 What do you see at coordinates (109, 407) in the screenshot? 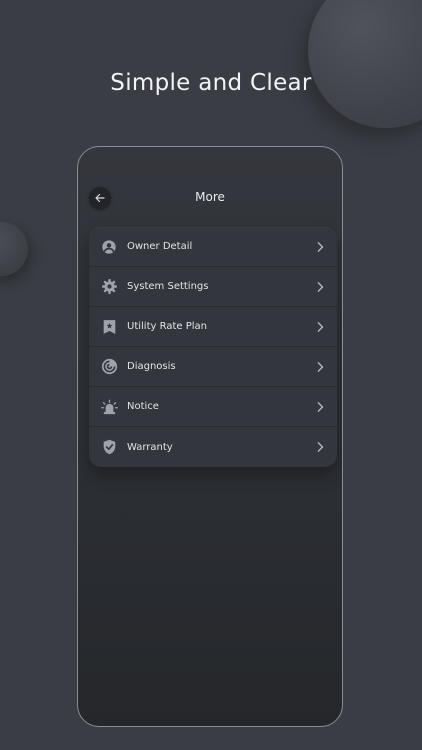
I see `alarm-siren-icon` at bounding box center [109, 407].